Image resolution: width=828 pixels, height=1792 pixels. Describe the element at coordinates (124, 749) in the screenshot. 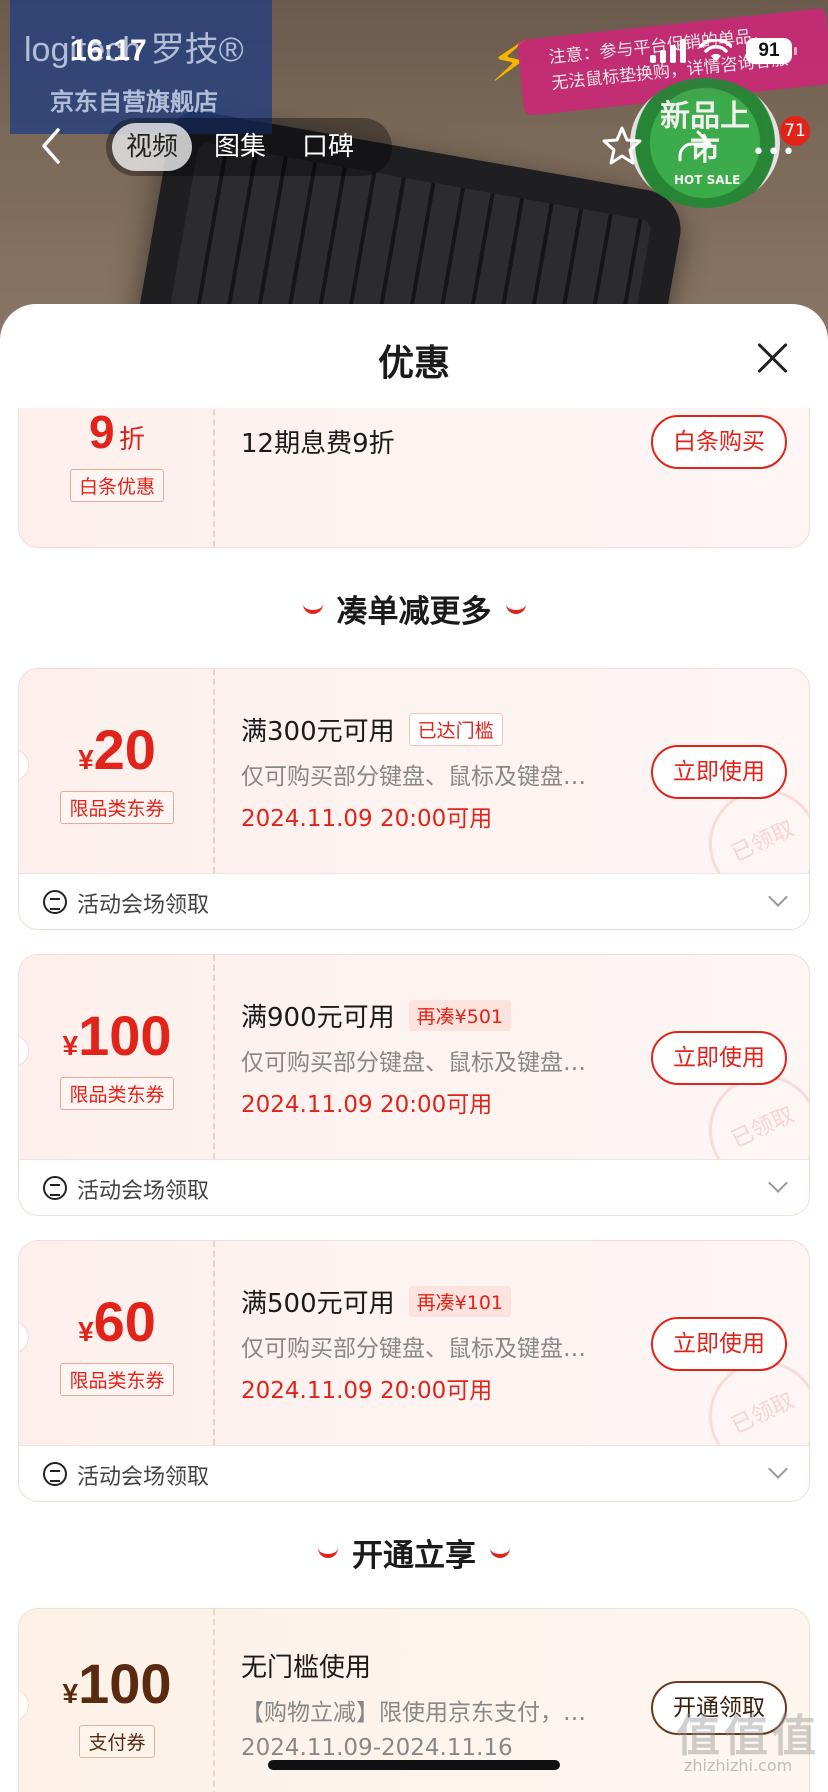

I see `coupon-amount: 20` at that location.